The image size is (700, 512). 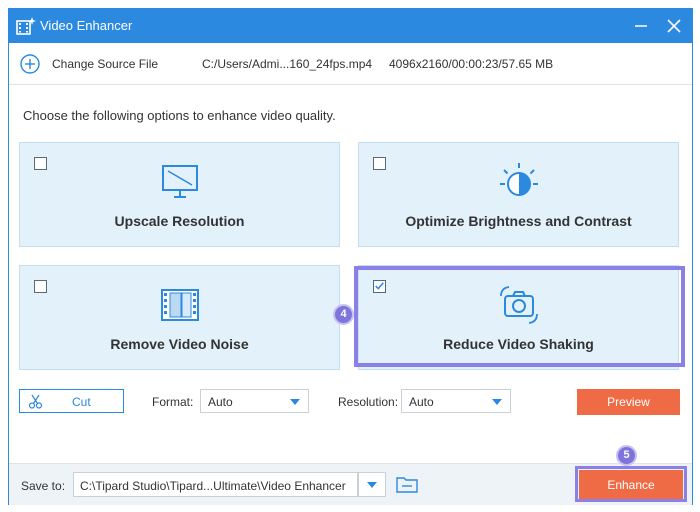 I want to click on monitor-upscale-icon, so click(x=179, y=181).